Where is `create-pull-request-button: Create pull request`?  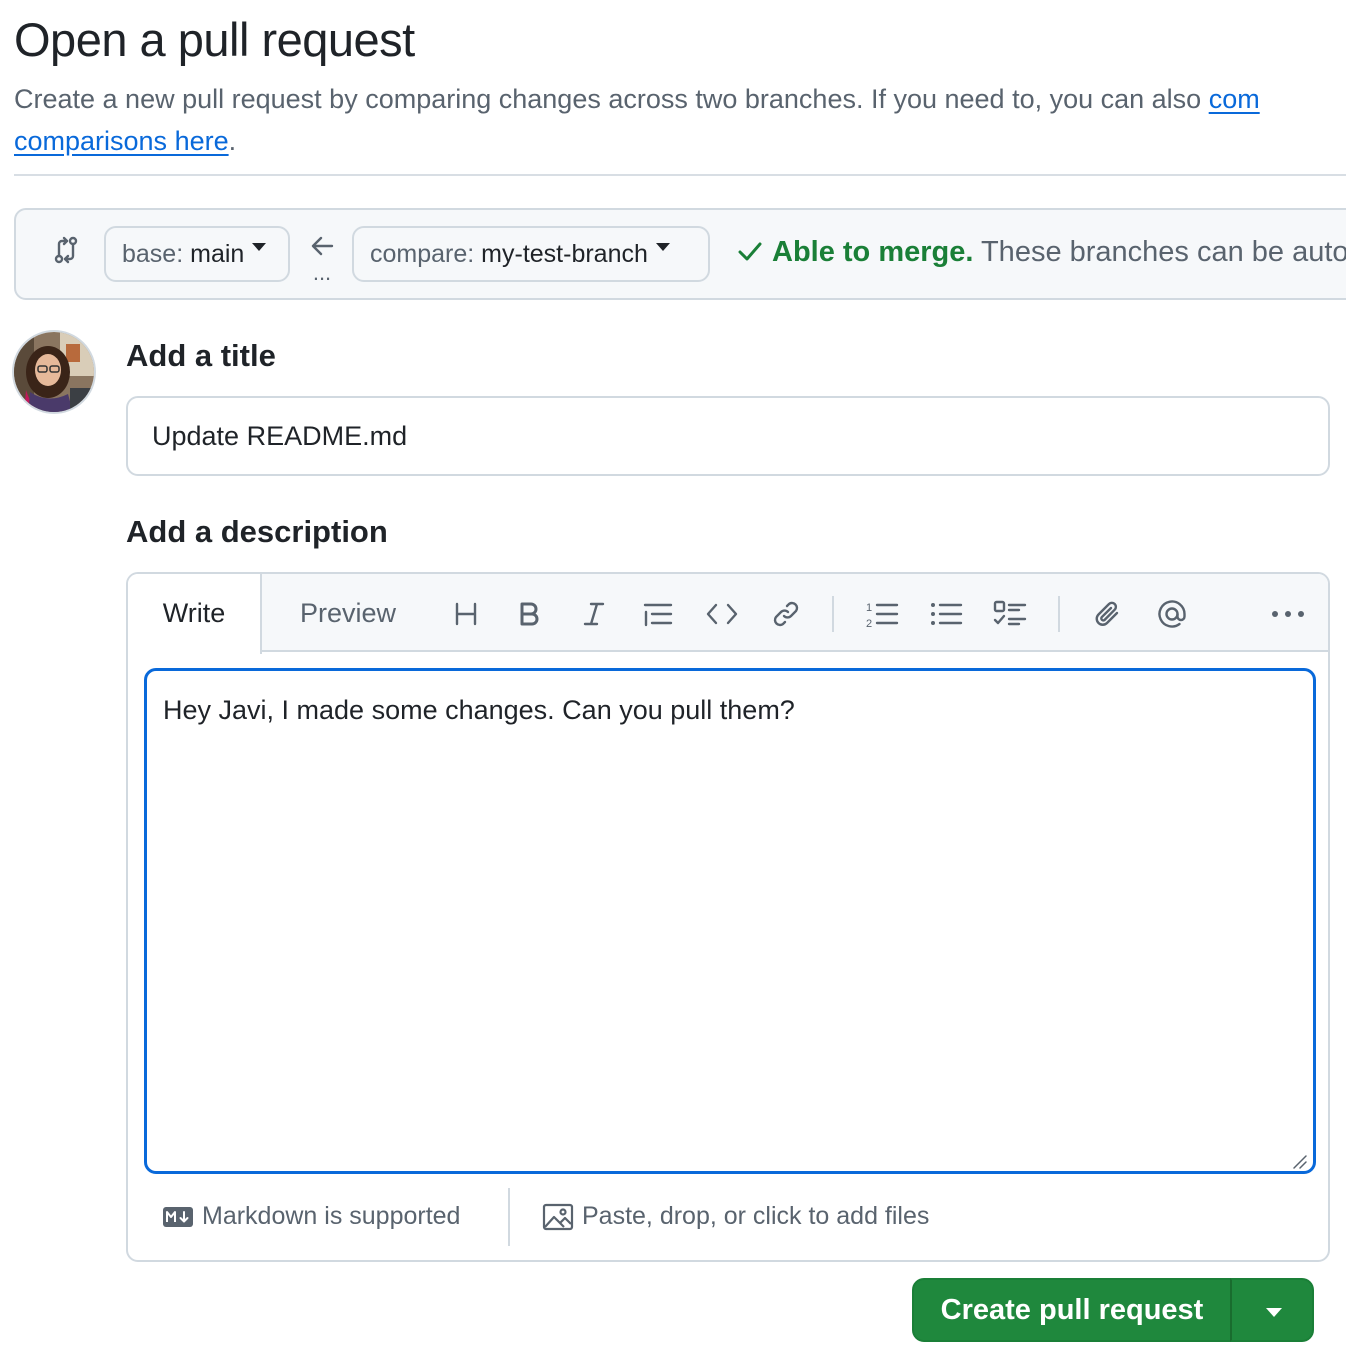
create-pull-request-button: Create pull request is located at coordinates (1072, 1310).